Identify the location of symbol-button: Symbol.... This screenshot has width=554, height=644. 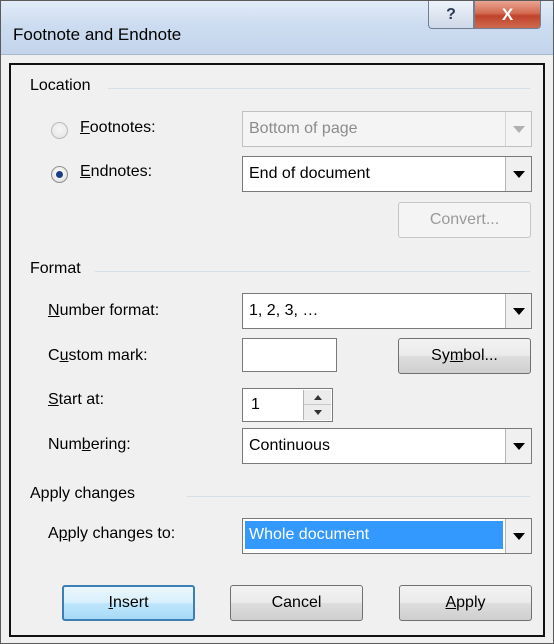
(464, 356).